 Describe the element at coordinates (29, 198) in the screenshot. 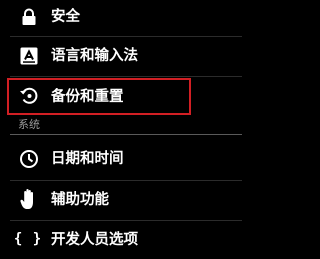

I see `hand-icon` at that location.